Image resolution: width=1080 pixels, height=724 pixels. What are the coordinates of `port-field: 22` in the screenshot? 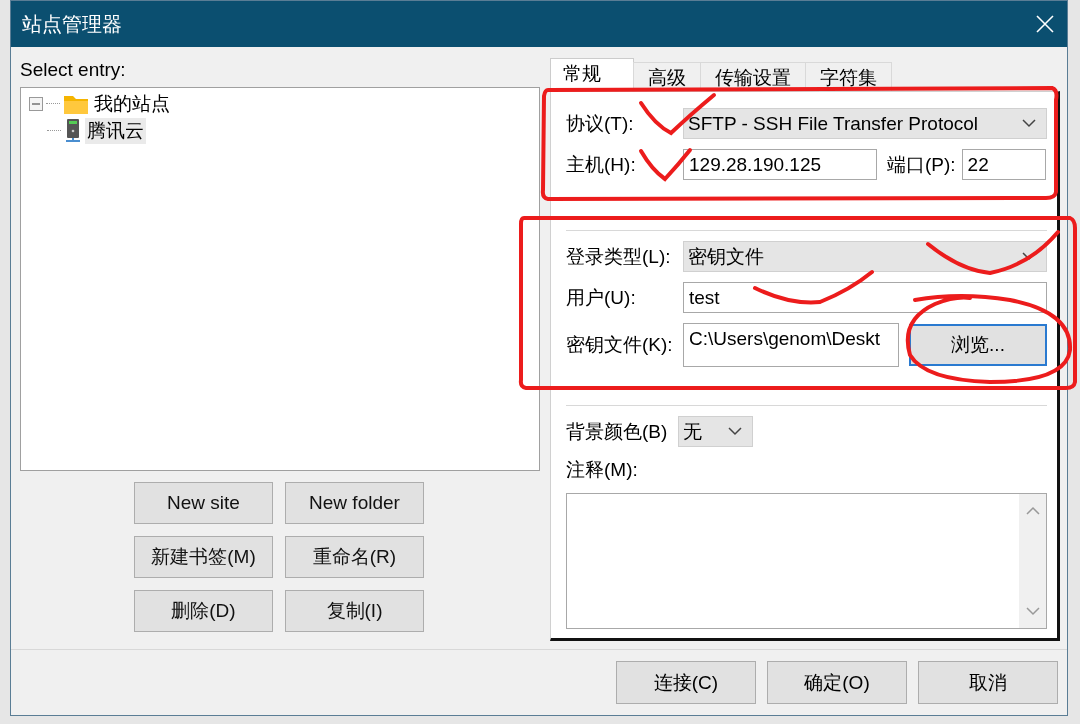 It's located at (1003, 164).